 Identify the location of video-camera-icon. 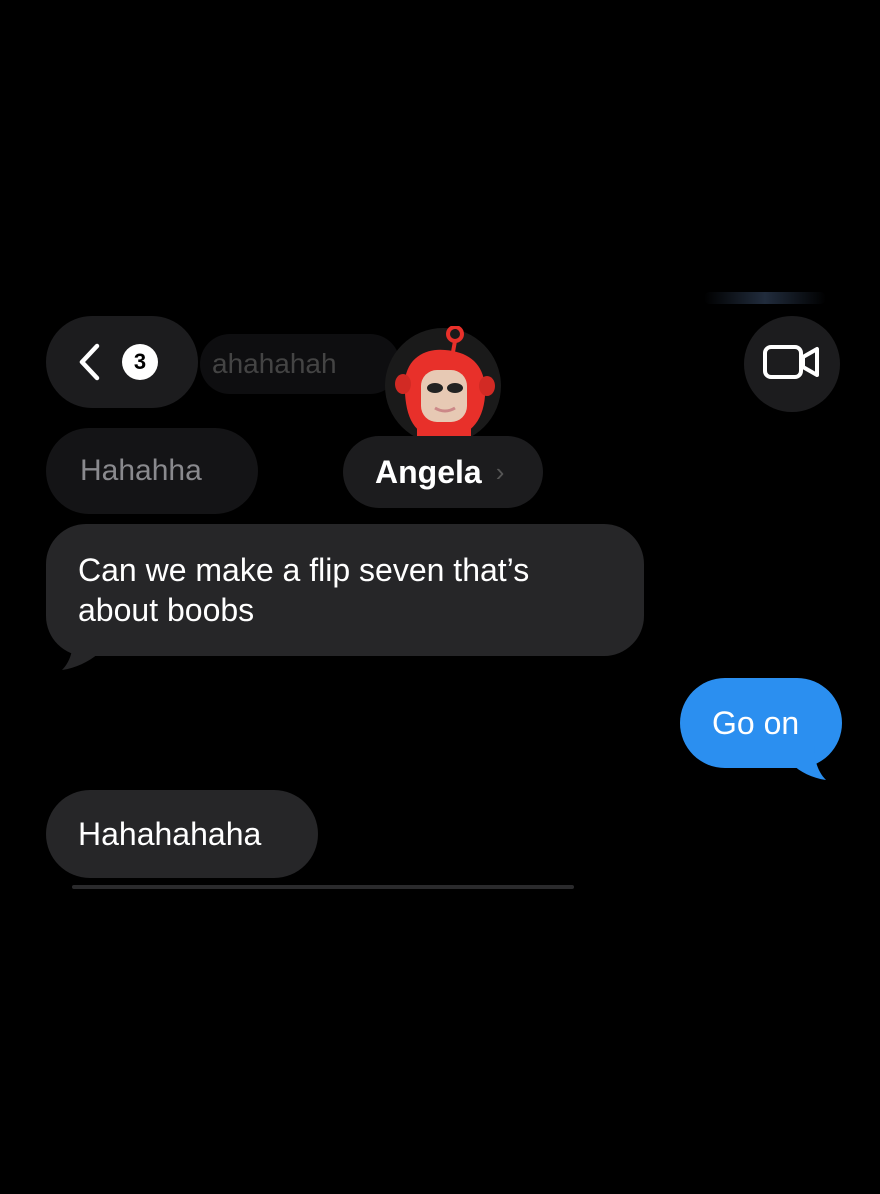
(792, 364).